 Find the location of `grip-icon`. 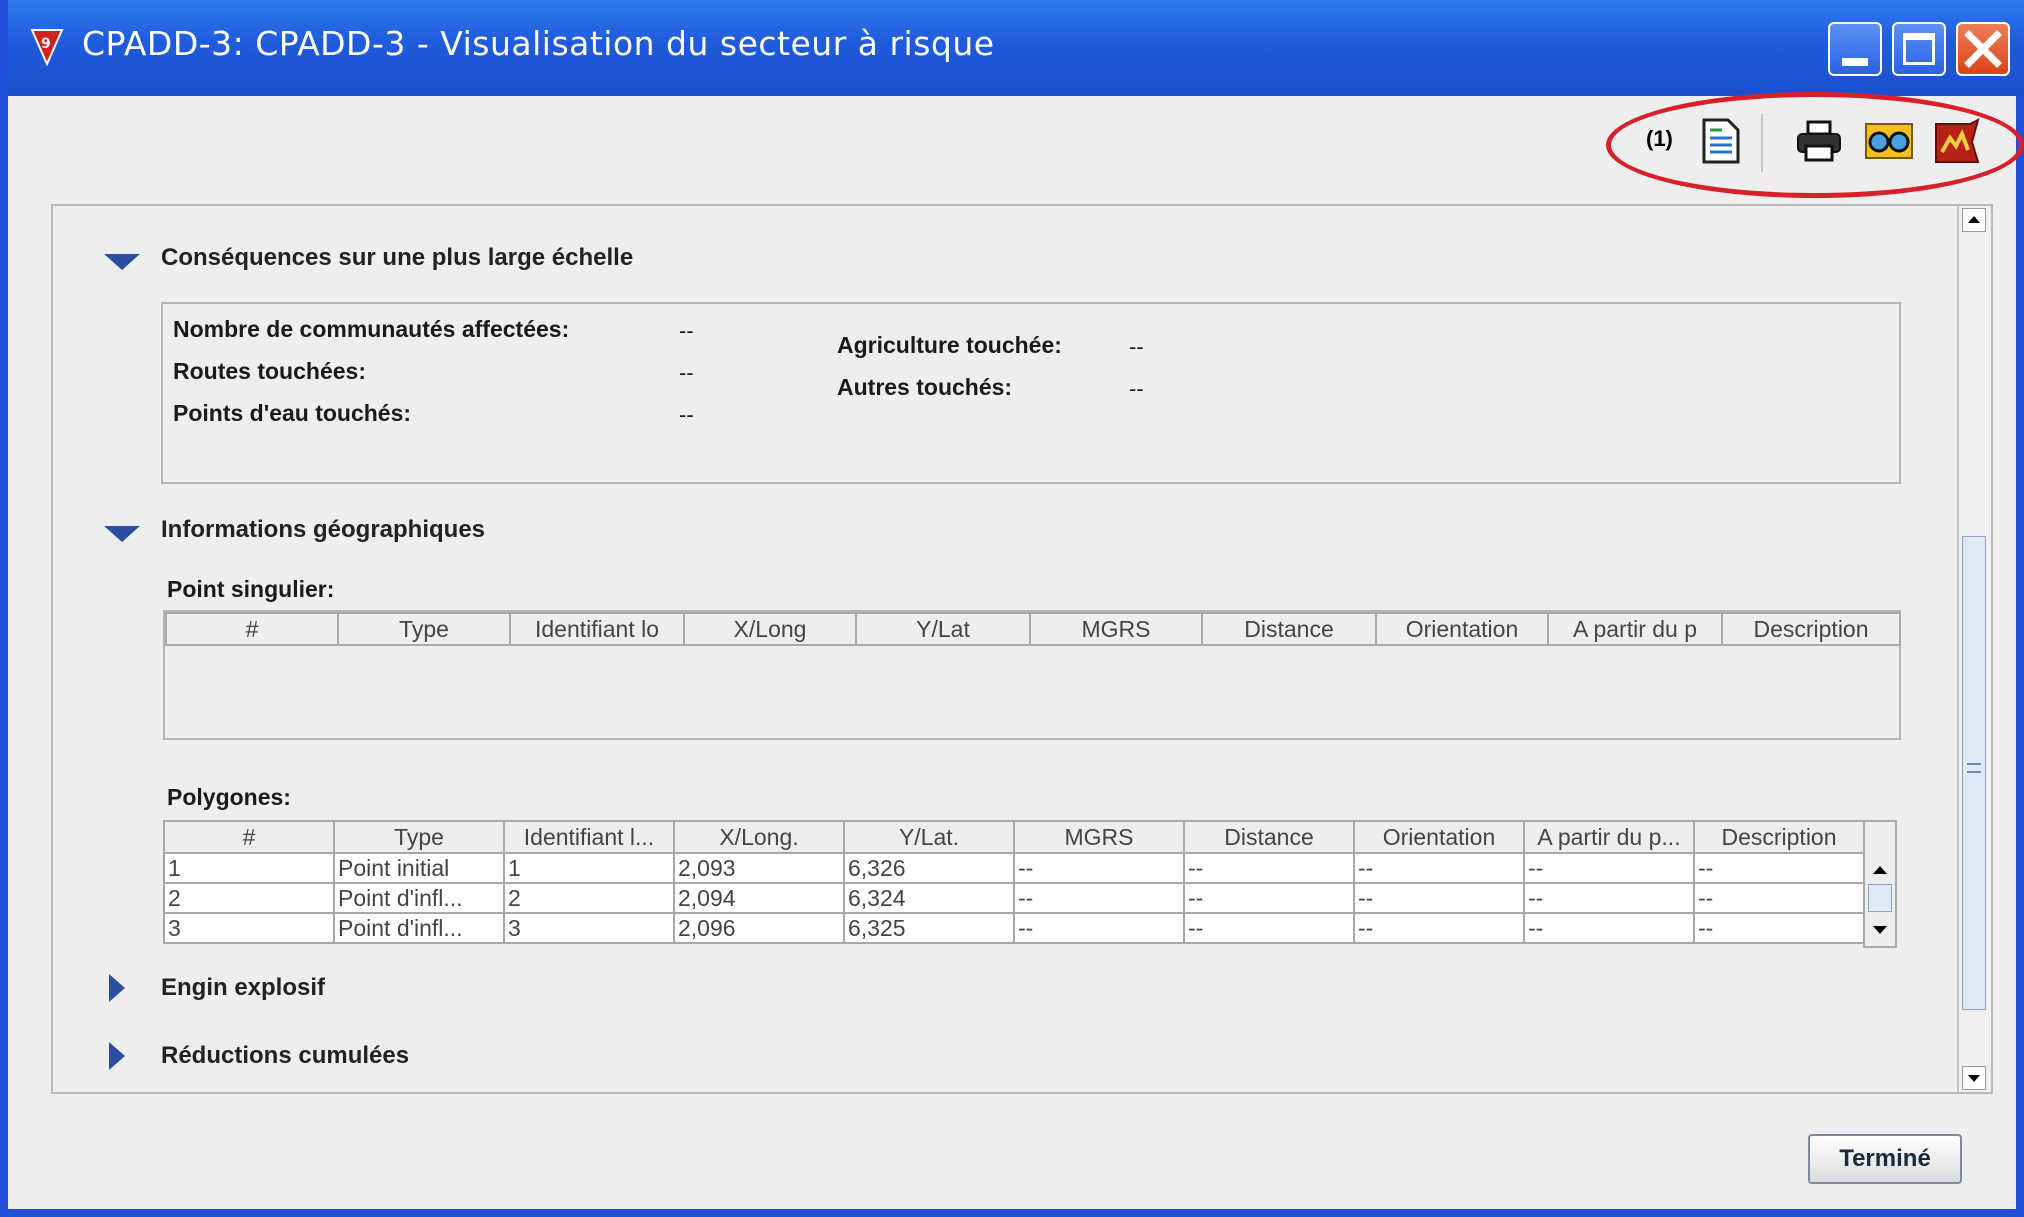

grip-icon is located at coordinates (1974, 768).